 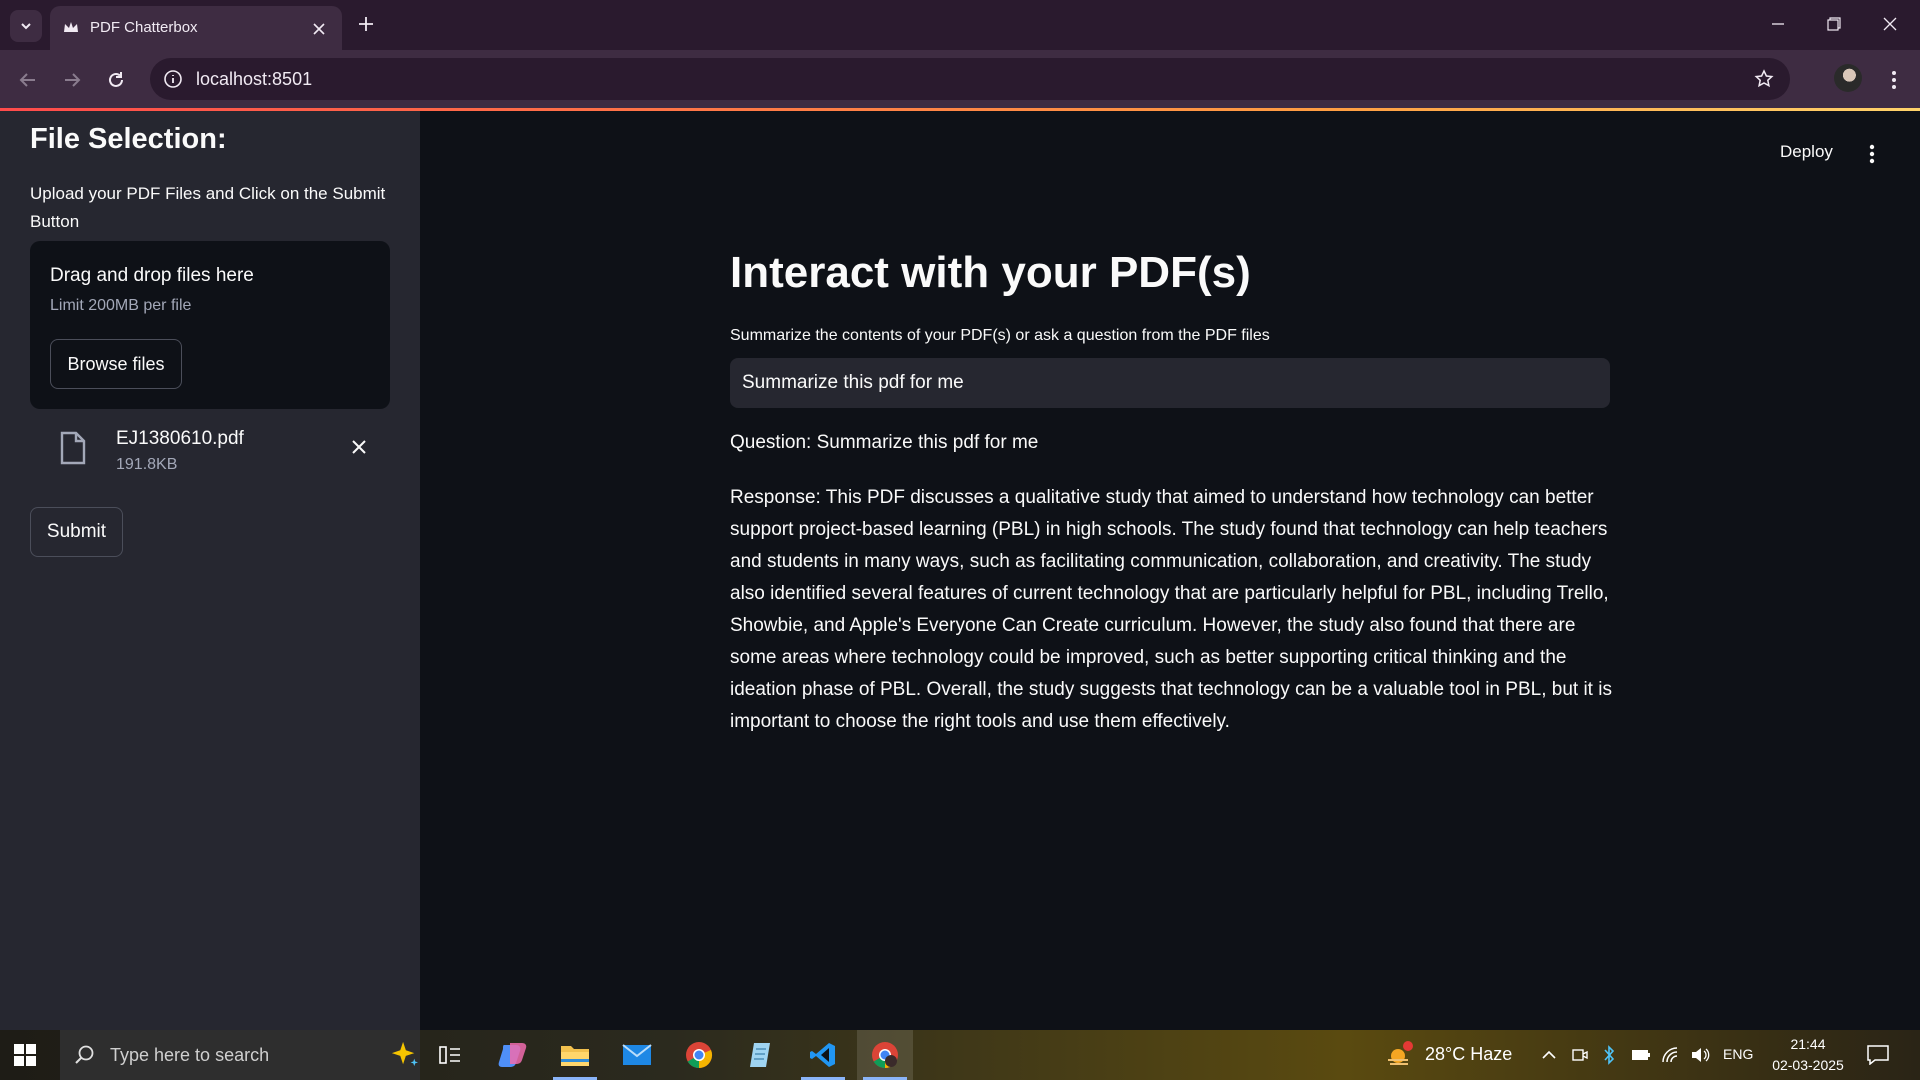 I want to click on uploaded-file-item: EJ1380610.pdf 191.8KB, so click(x=210, y=450).